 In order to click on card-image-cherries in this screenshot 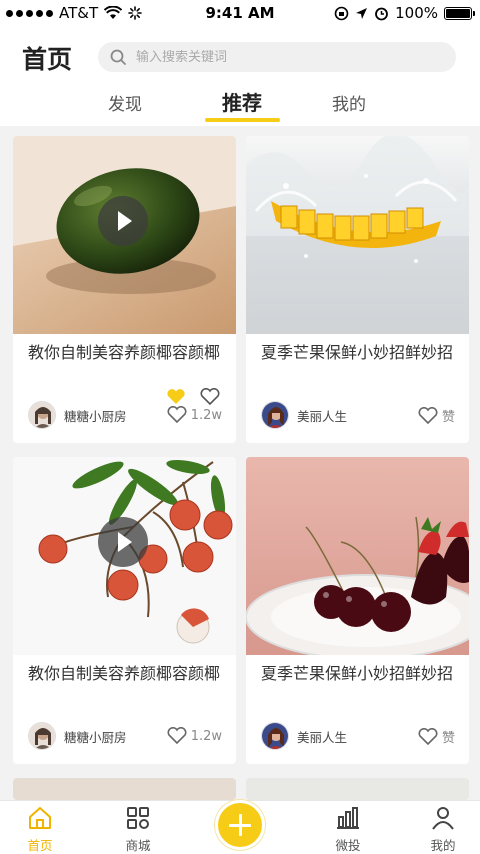, I will do `click(357, 556)`.